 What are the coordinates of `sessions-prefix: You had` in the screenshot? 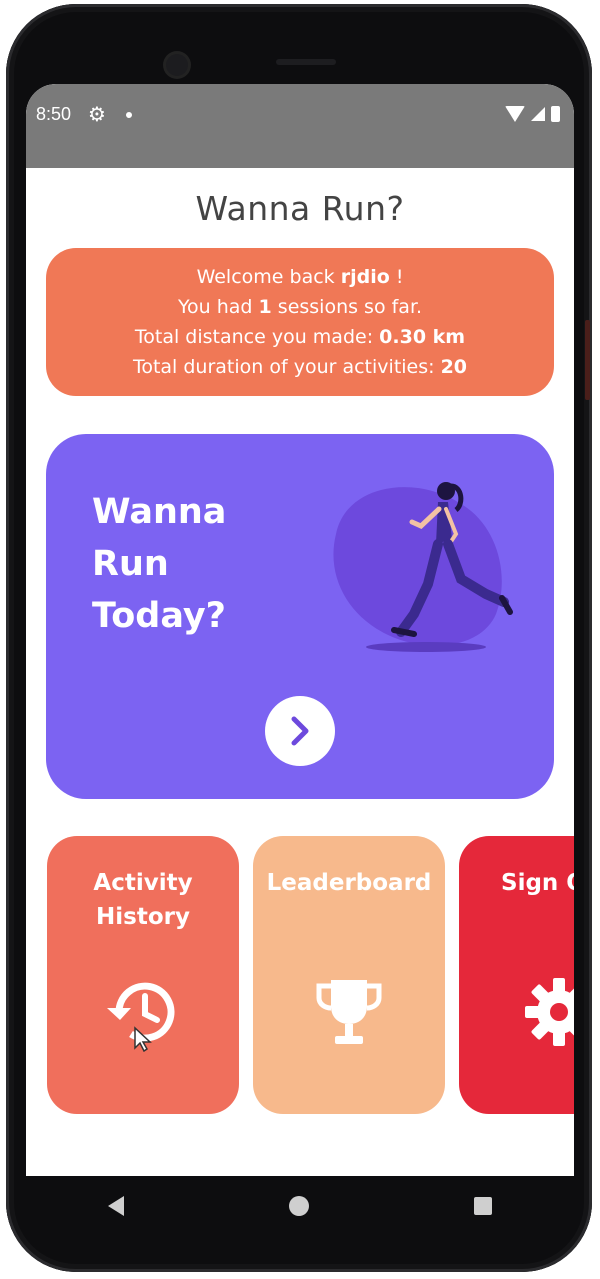 It's located at (218, 307).